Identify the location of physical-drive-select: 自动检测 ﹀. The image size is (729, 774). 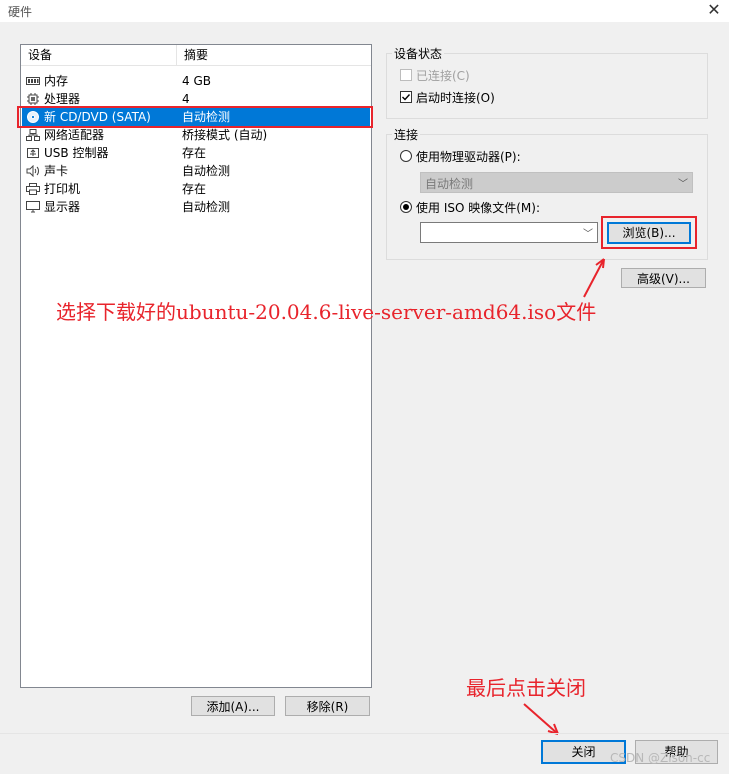
(556, 182).